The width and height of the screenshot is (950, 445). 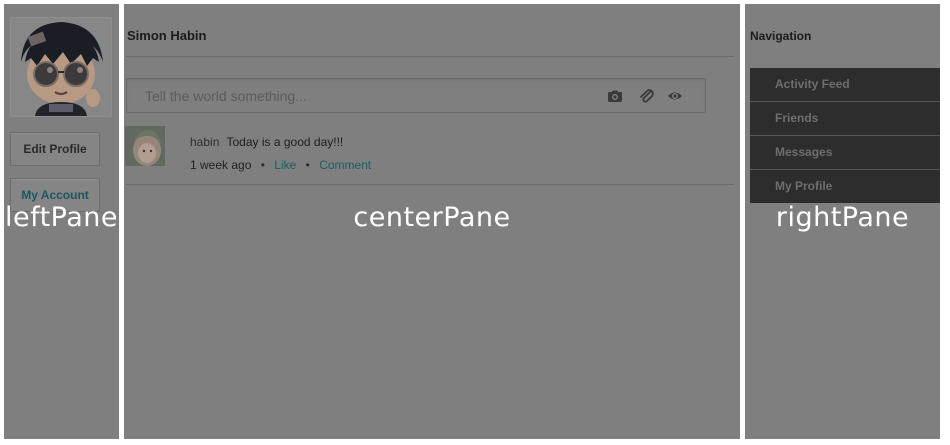 I want to click on post-meta: 1 week ago • Like • Comment, so click(x=280, y=165).